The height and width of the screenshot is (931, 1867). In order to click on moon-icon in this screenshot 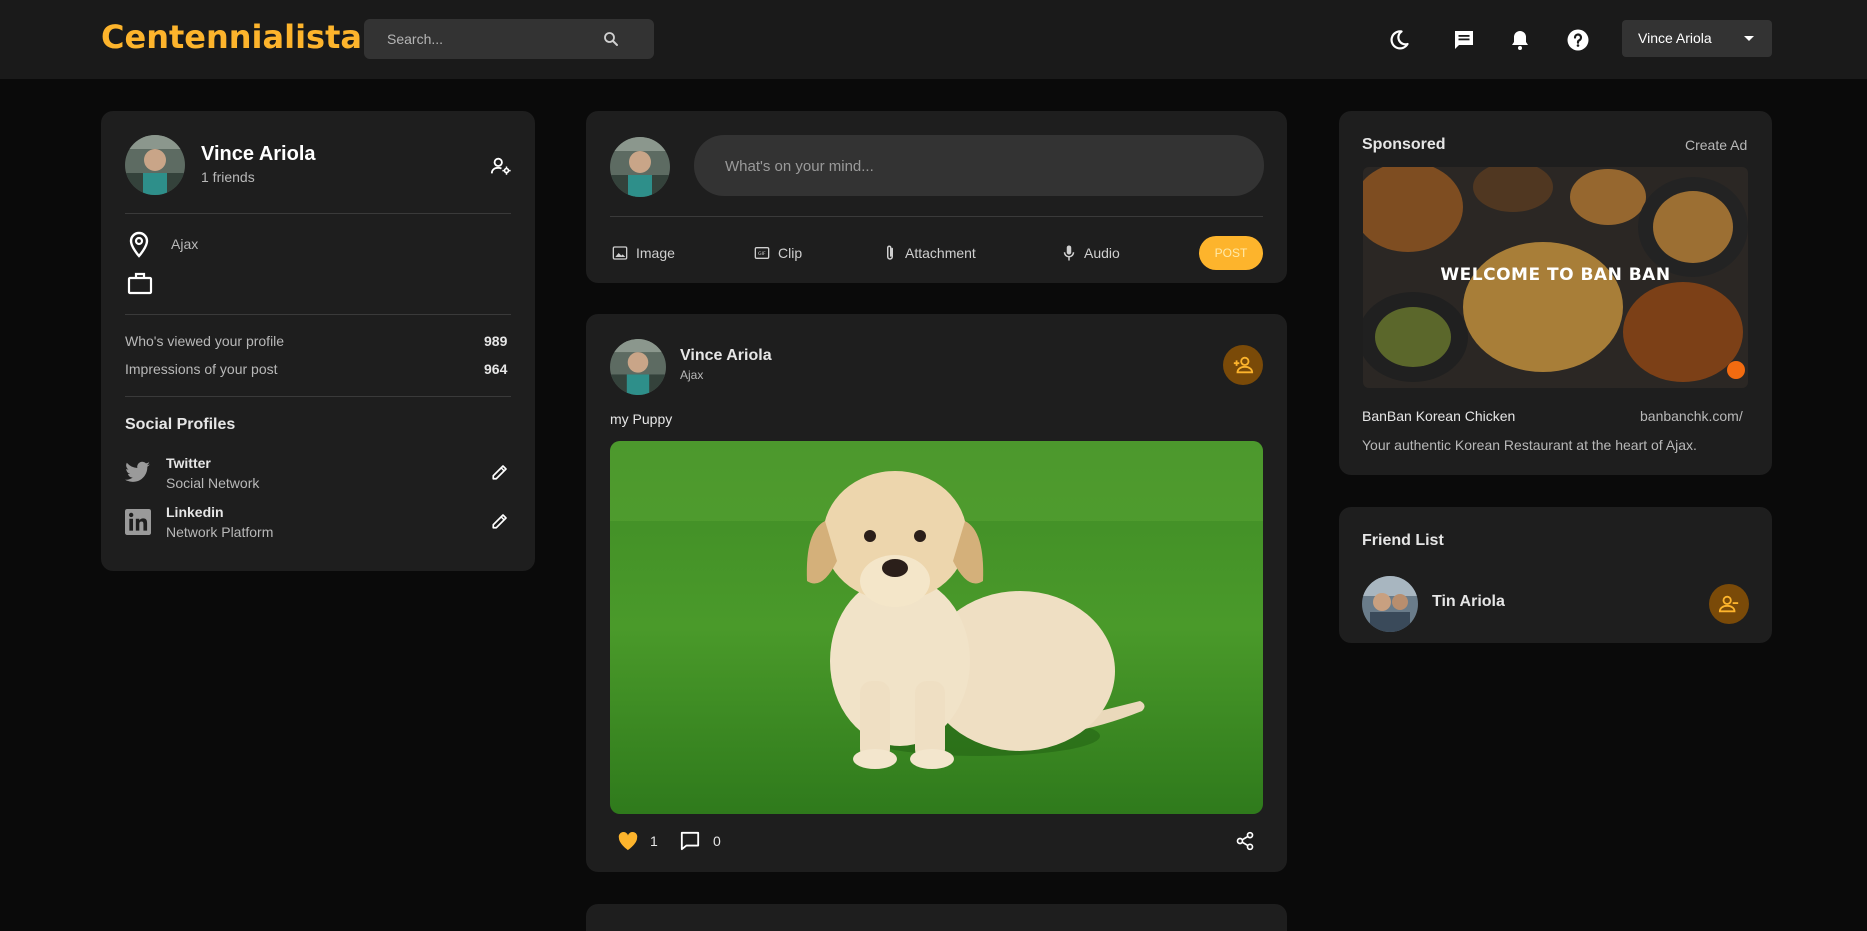, I will do `click(1399, 40)`.